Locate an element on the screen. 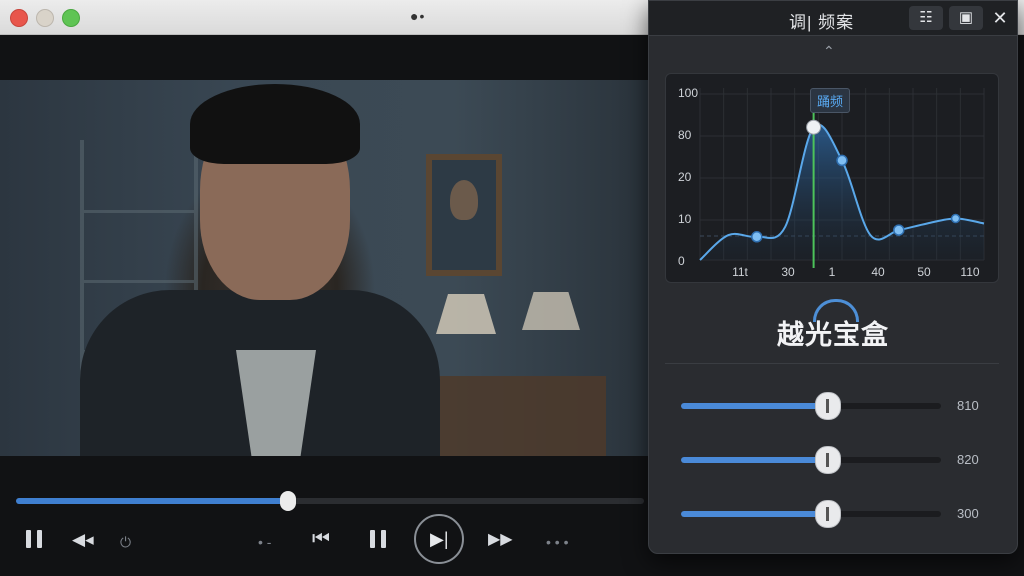 The image size is (1024, 576). seek-bar-handle is located at coordinates (287, 501).